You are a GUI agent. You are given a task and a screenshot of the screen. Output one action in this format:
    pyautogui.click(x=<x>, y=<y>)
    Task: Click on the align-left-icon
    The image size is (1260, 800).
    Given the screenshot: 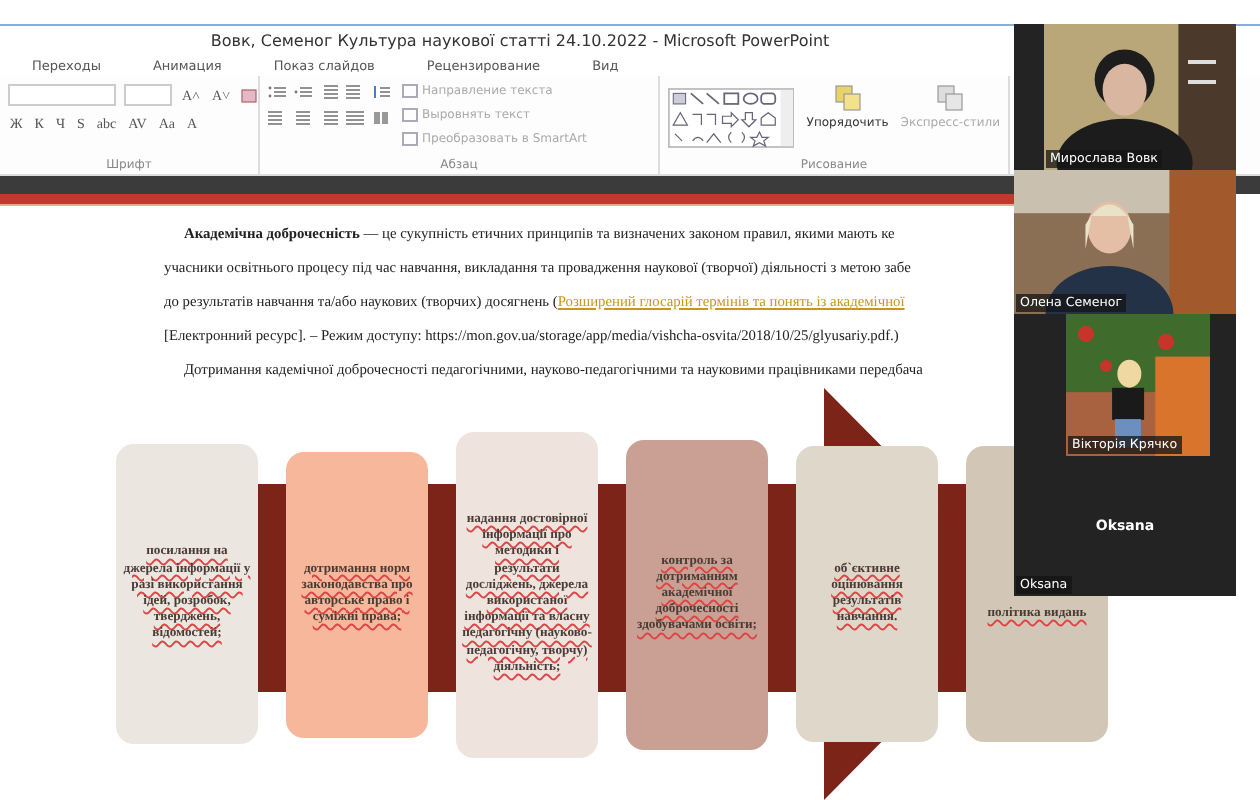 What is the action you would take?
    pyautogui.click(x=277, y=118)
    